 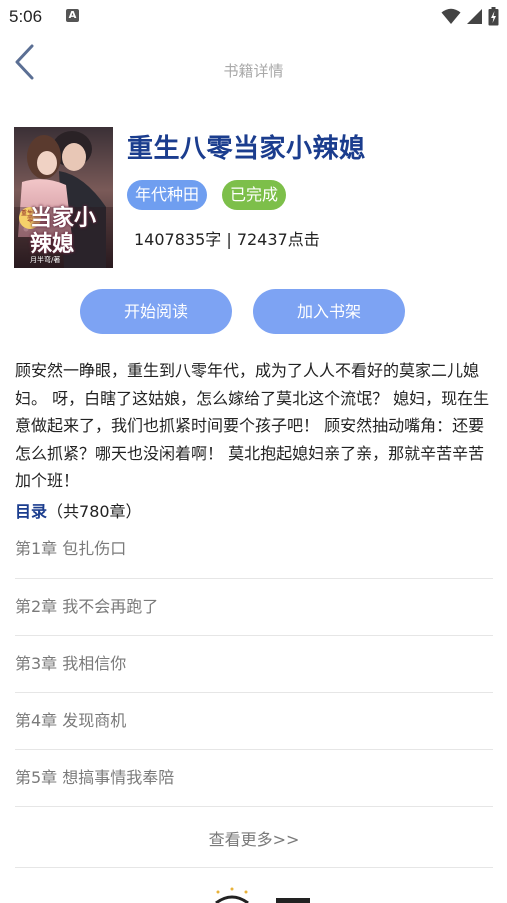 I want to click on status-icons, so click(x=470, y=16).